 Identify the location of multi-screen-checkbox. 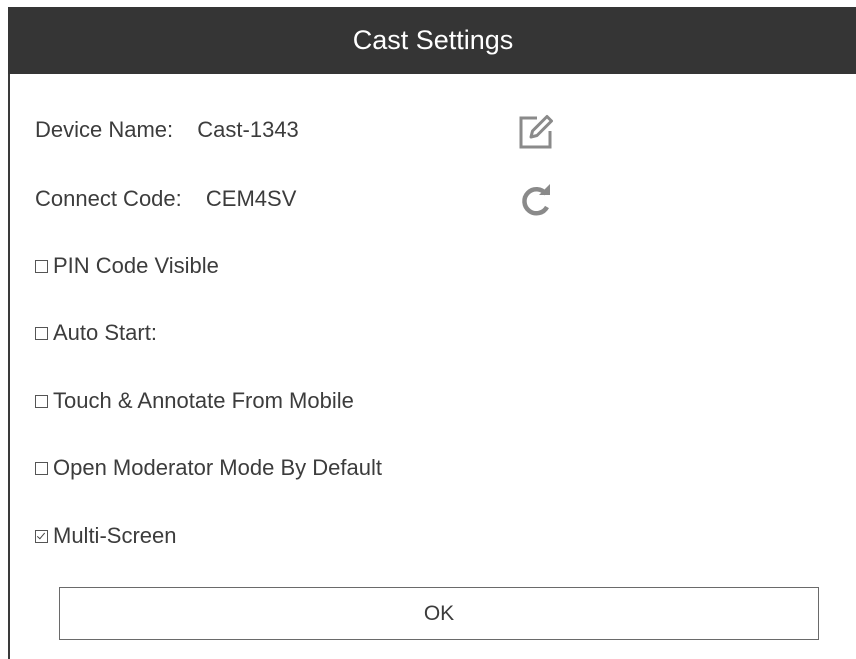
(41, 536).